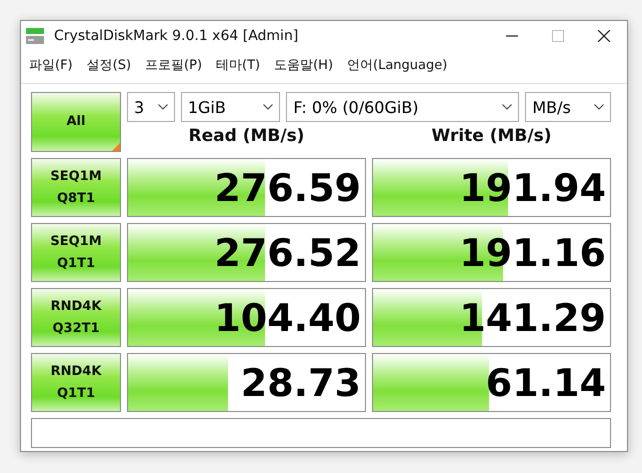  What do you see at coordinates (246, 187) in the screenshot?
I see `result-cell: 276.59` at bounding box center [246, 187].